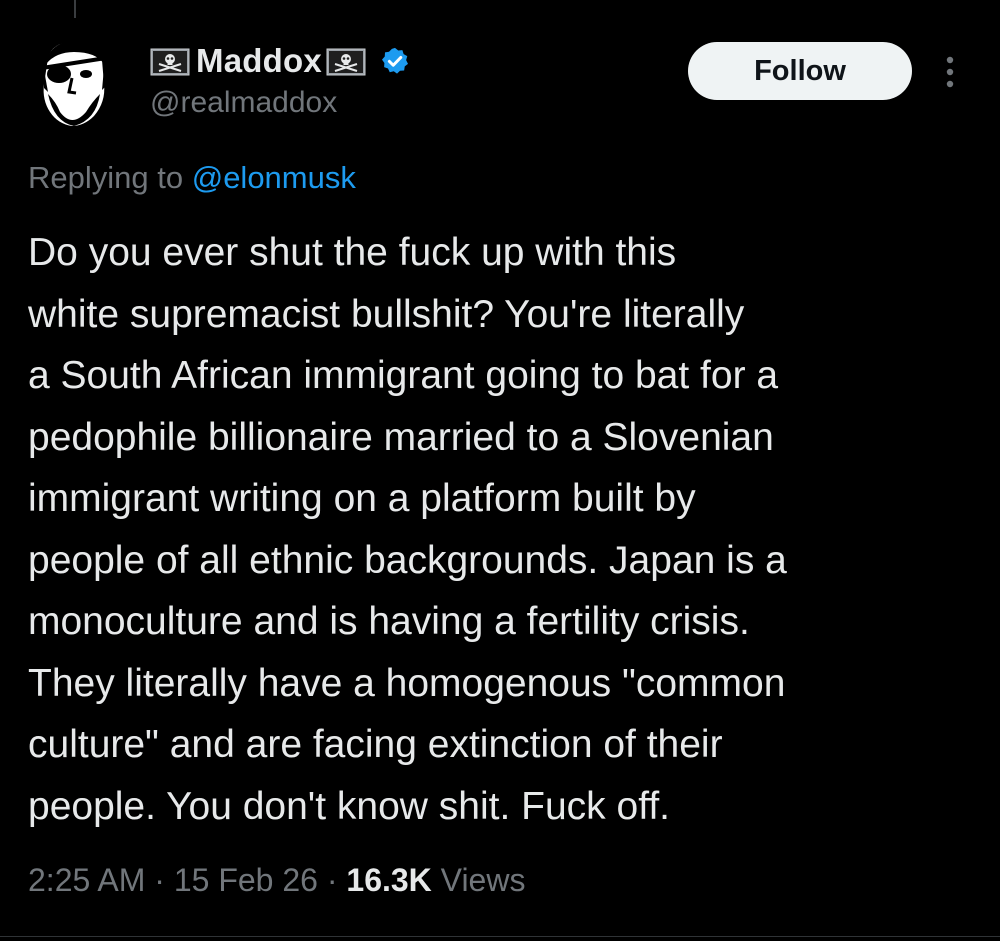  Describe the element at coordinates (86, 880) in the screenshot. I see `tweet-time: 2:25 AM` at that location.